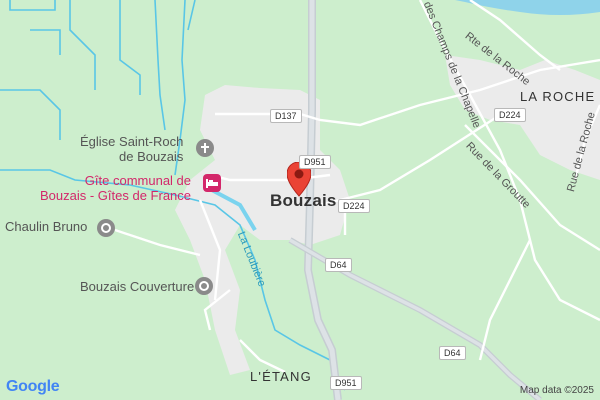 Image resolution: width=600 pixels, height=400 pixels. Describe the element at coordinates (557, 390) in the screenshot. I see `map-attribution: Map data ©2025` at that location.